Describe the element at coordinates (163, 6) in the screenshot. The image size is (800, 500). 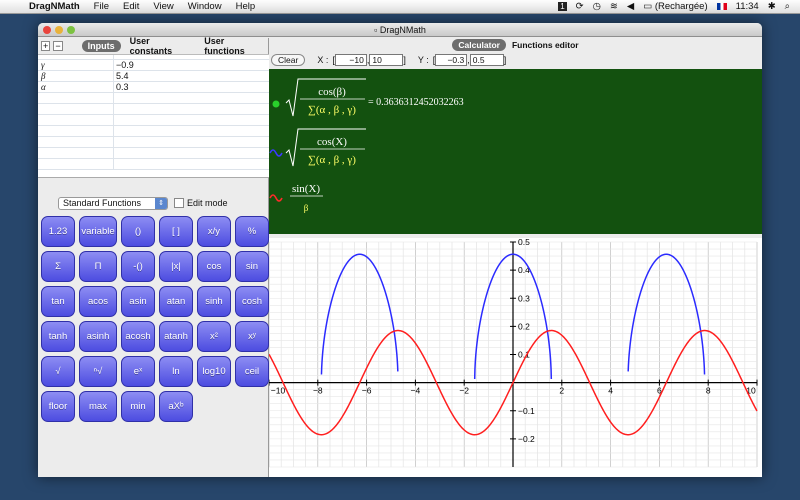
I see `menu-view: View` at that location.